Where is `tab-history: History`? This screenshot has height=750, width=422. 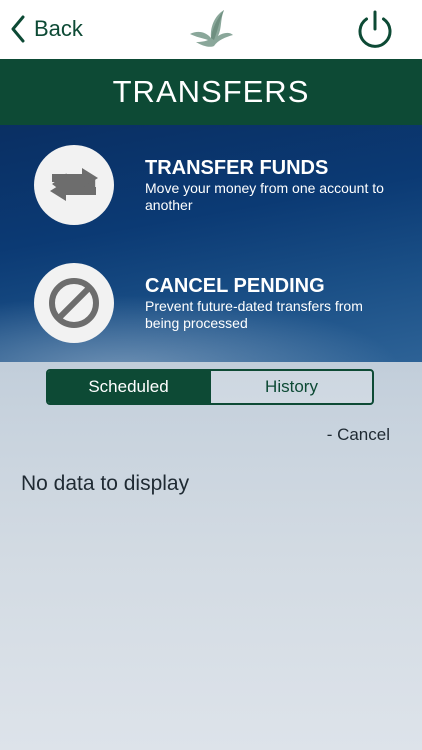
tab-history: History is located at coordinates (290, 387).